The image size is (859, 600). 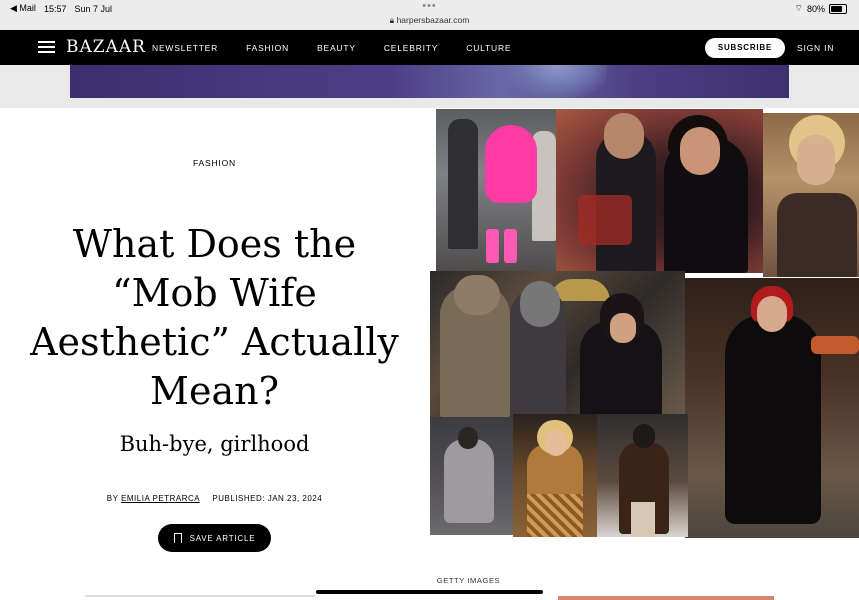 What do you see at coordinates (106, 47) in the screenshot?
I see `site-logo: BAZAAR` at bounding box center [106, 47].